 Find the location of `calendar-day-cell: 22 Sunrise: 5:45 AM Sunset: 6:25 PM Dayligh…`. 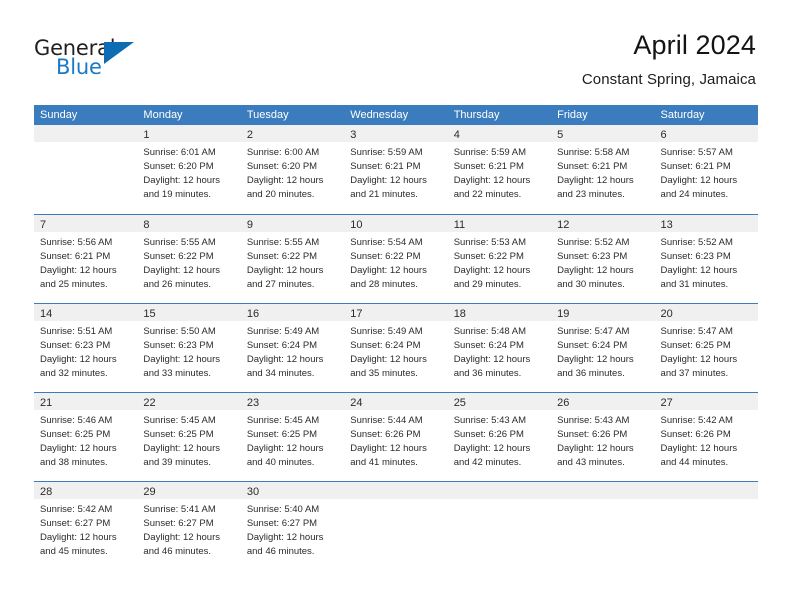

calendar-day-cell: 22 Sunrise: 5:45 AM Sunset: 6:25 PM Dayligh… is located at coordinates (189, 437).